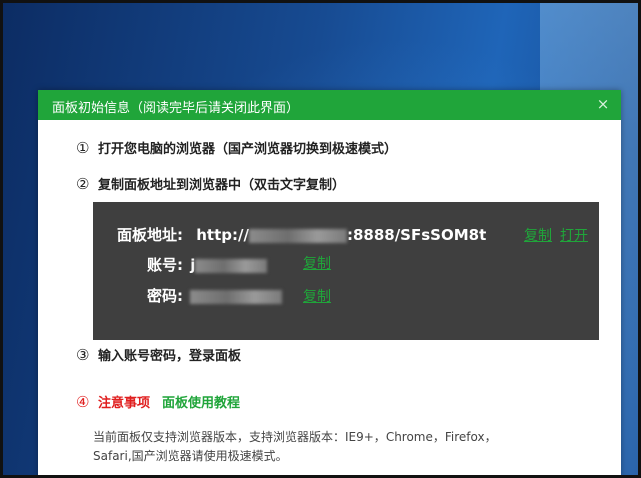 This screenshot has height=478, width=641. I want to click on copy-password-link: 复制, so click(317, 296).